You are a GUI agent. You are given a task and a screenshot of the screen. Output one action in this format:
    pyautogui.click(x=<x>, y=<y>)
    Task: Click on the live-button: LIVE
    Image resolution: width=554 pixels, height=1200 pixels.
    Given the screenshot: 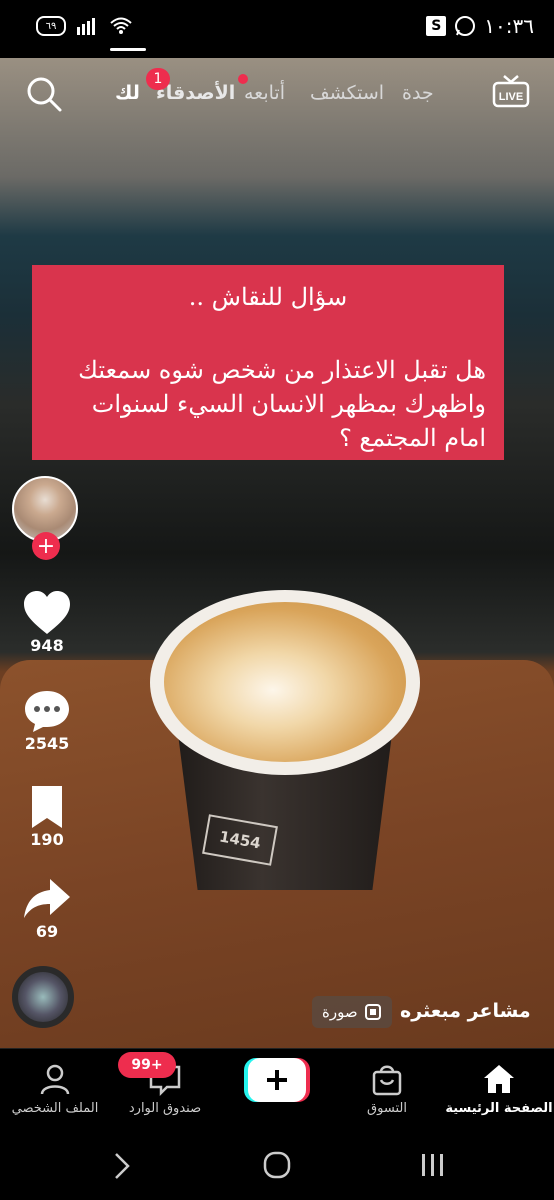 What is the action you would take?
    pyautogui.click(x=511, y=91)
    